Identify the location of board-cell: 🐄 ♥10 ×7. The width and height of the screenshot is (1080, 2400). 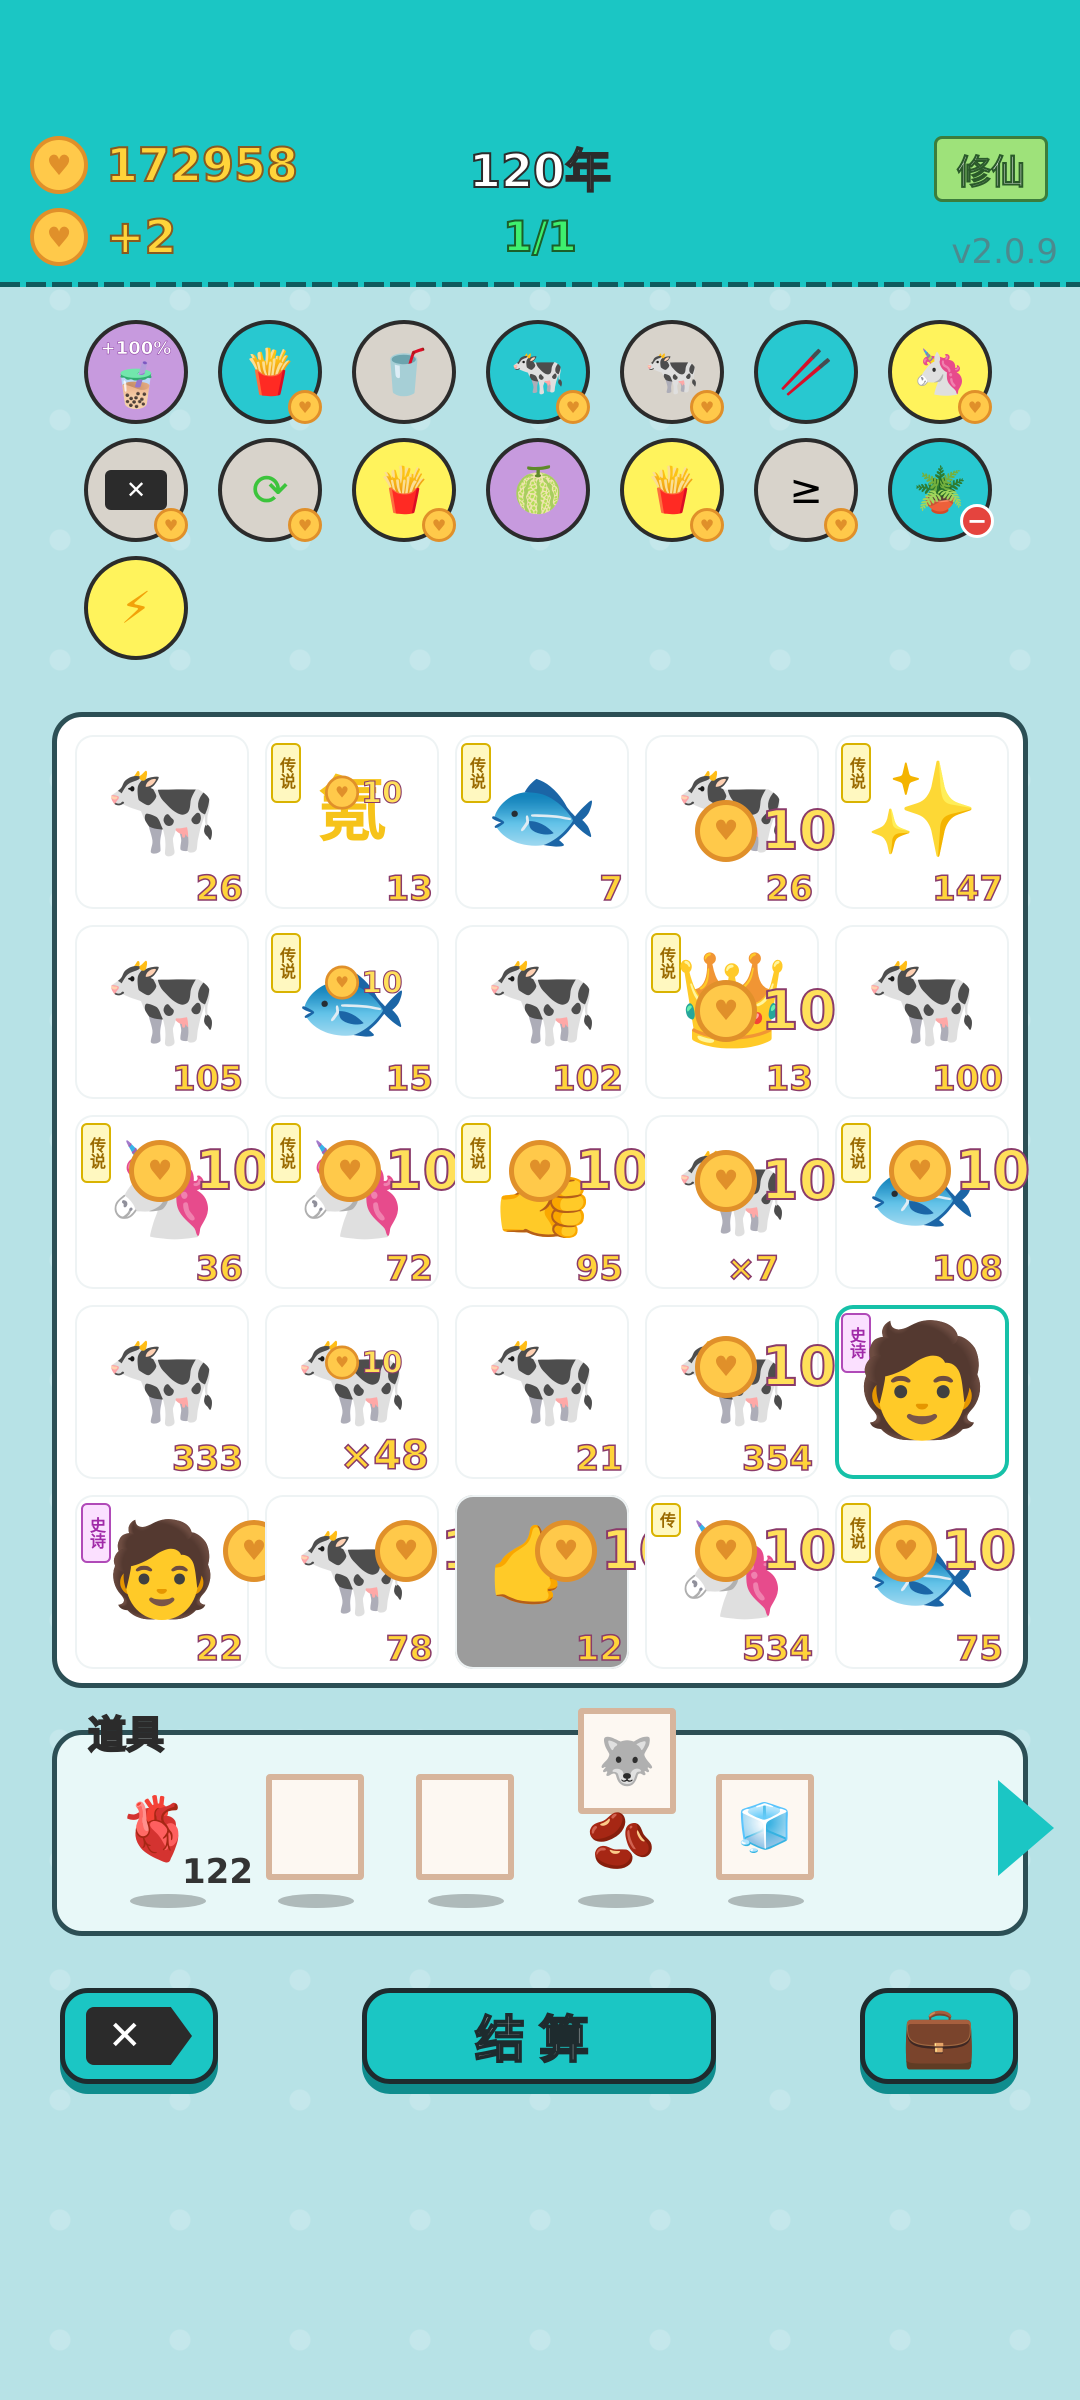
(741, 1202).